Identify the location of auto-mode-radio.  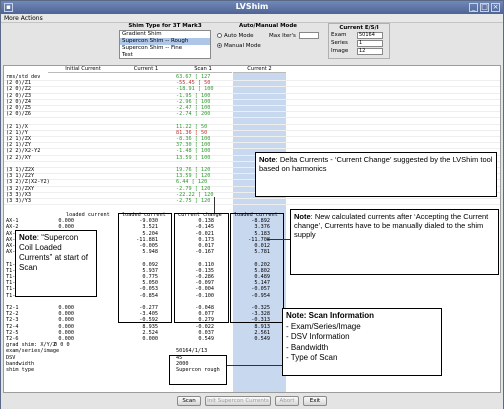
(219, 35).